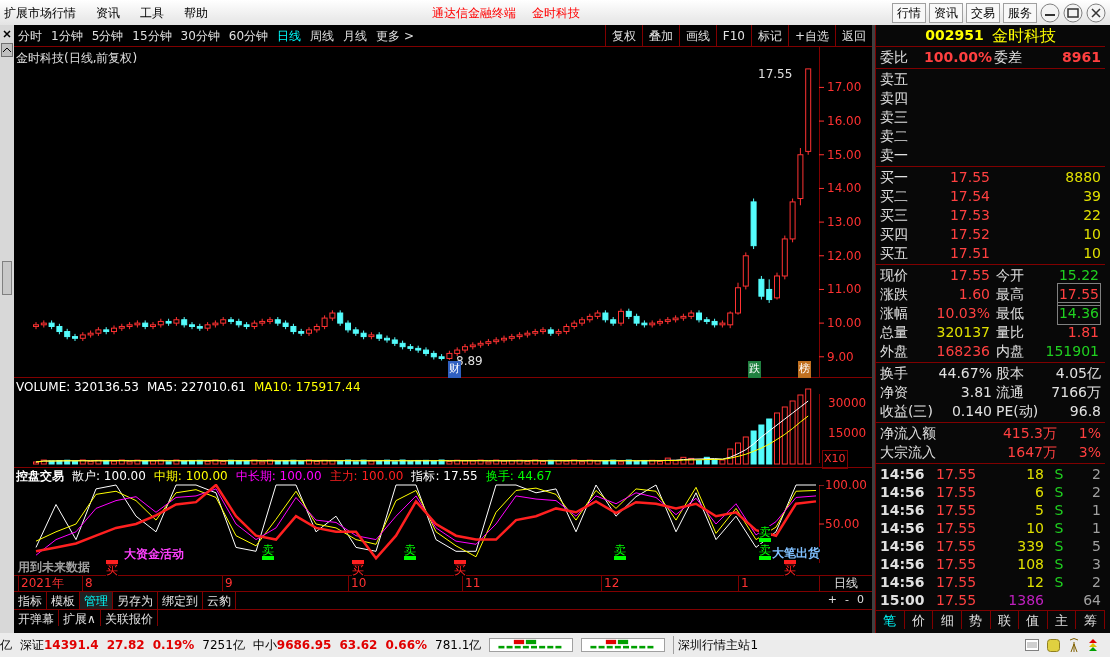 The image size is (1110, 657). Describe the element at coordinates (894, 136) in the screenshot. I see `order-label: 卖二` at that location.